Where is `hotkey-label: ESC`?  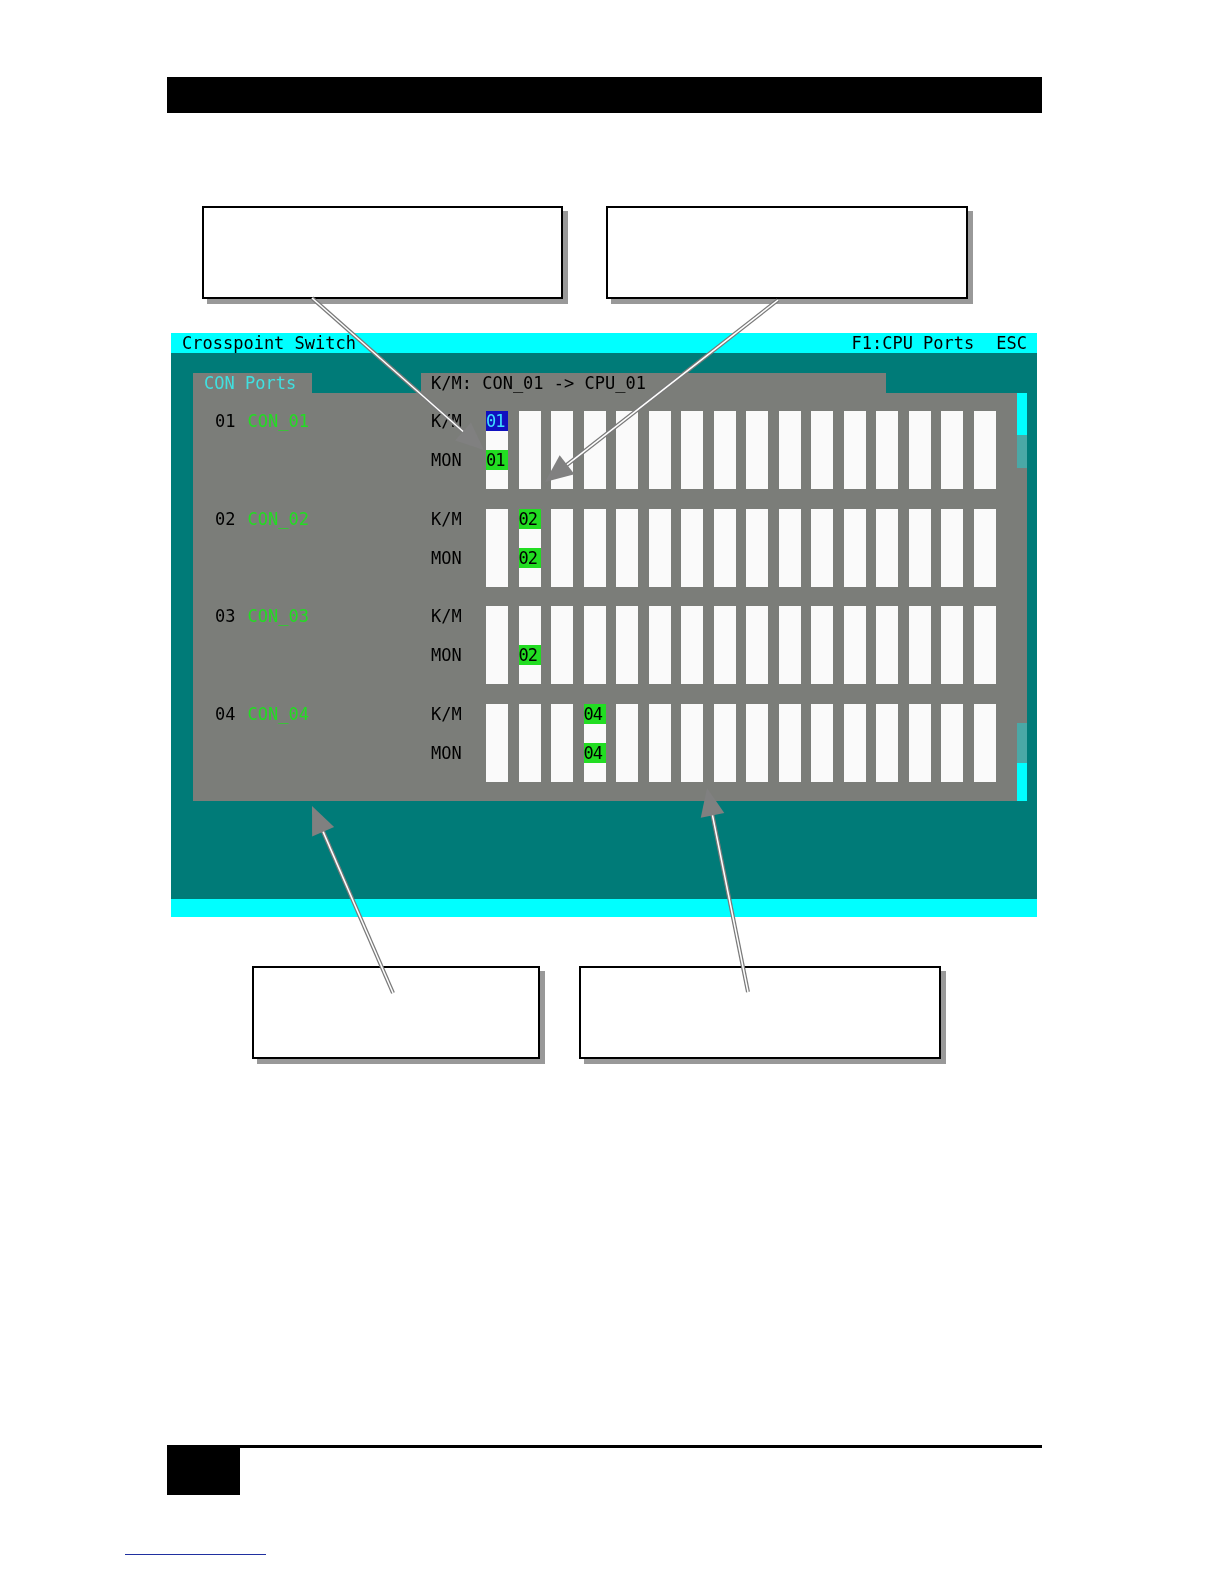
hotkey-label: ESC is located at coordinates (1011, 343).